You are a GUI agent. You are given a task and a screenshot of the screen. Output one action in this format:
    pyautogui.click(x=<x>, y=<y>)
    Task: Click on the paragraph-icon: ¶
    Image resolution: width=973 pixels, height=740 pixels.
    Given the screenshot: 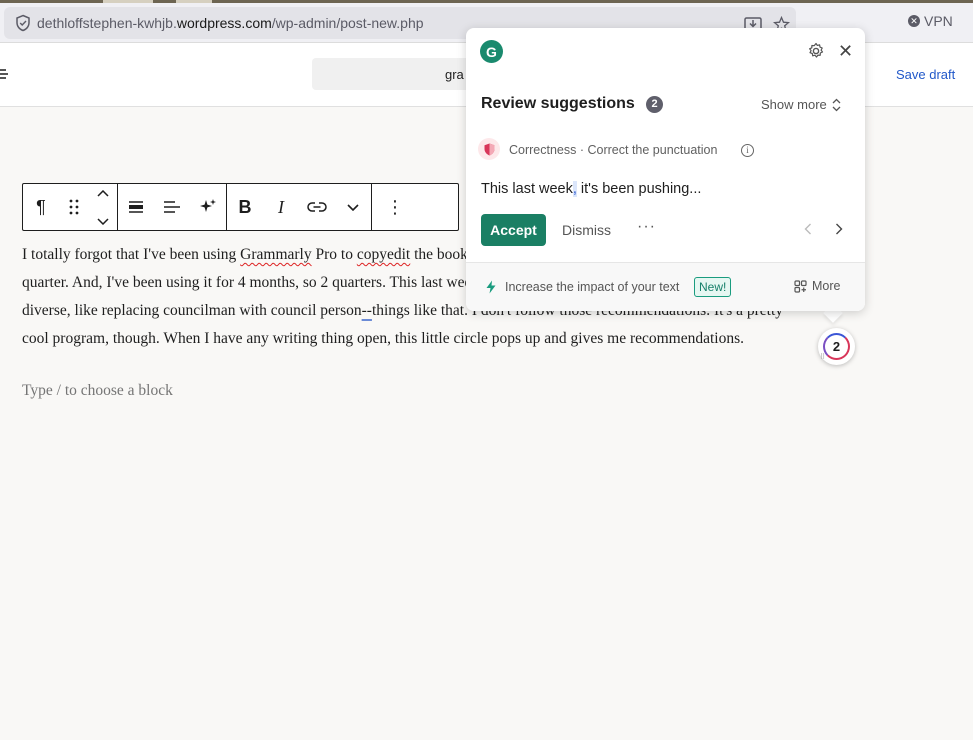 What is the action you would take?
    pyautogui.click(x=41, y=207)
    